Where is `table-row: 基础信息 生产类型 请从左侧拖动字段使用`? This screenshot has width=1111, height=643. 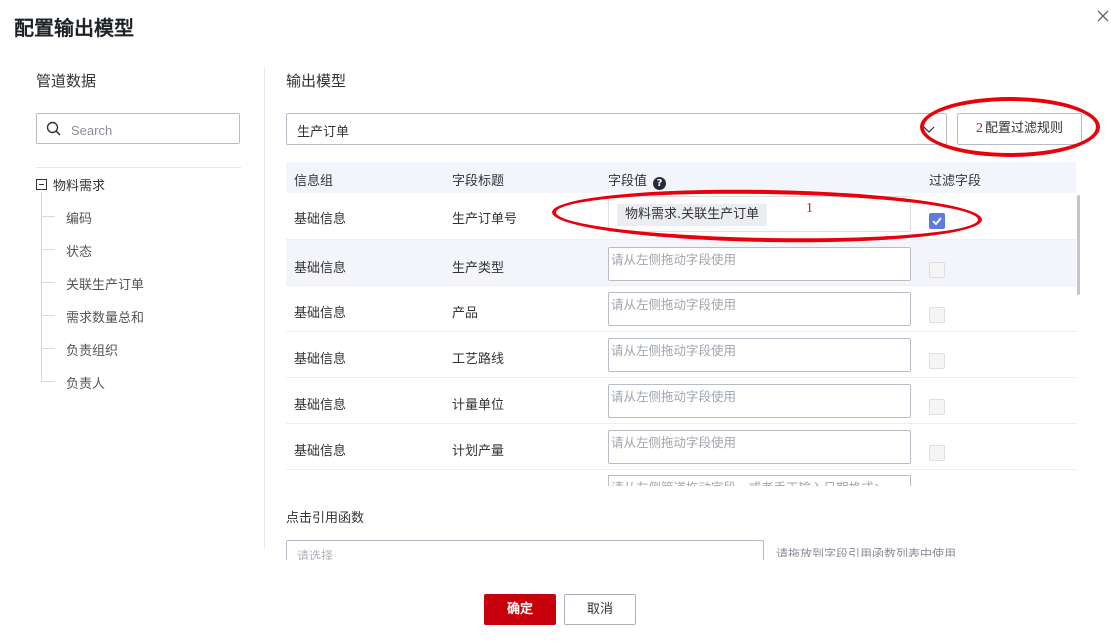 table-row: 基础信息 生产类型 请从左侧拖动字段使用 is located at coordinates (681, 263).